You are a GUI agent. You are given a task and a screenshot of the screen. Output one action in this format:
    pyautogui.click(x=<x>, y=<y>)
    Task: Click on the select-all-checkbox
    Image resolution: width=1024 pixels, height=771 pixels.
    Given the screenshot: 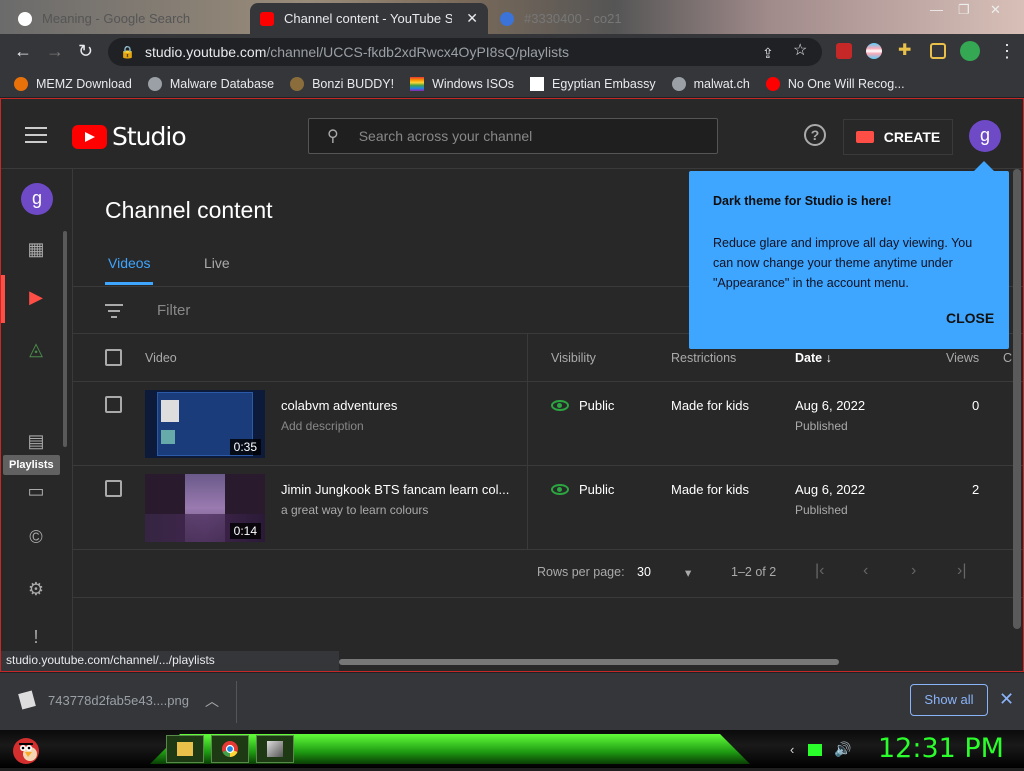 What is the action you would take?
    pyautogui.click(x=113, y=357)
    